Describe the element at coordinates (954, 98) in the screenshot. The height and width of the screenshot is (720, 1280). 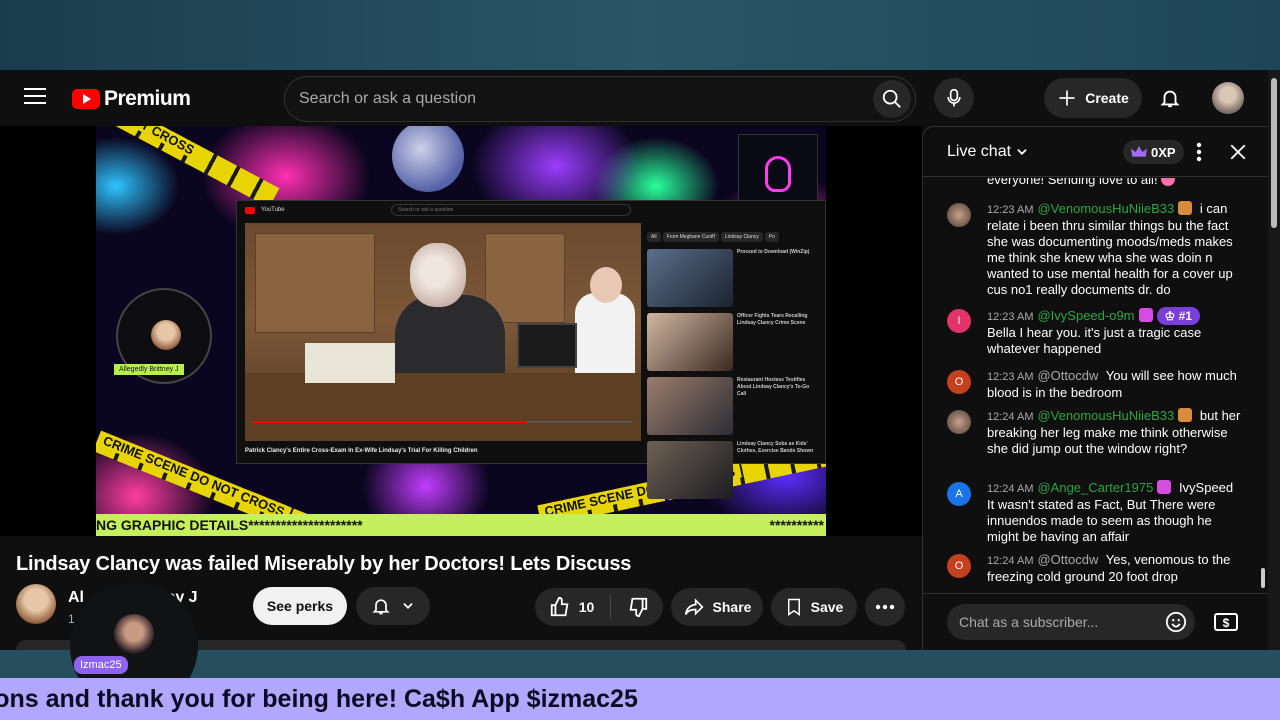
I see `voice-search-button` at that location.